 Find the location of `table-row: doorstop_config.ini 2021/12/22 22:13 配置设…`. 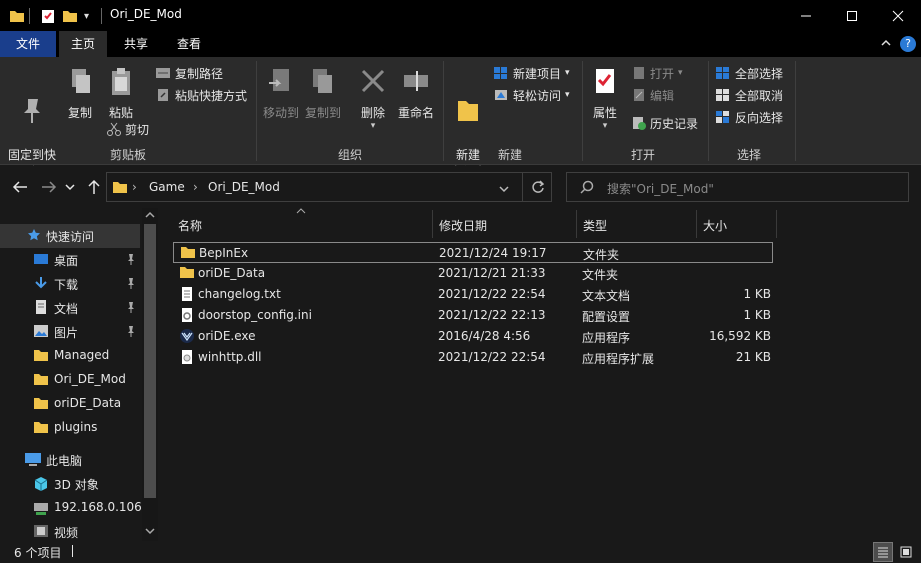

table-row: doorstop_config.ini 2021/12/22 22:13 配置设… is located at coordinates (473, 315).